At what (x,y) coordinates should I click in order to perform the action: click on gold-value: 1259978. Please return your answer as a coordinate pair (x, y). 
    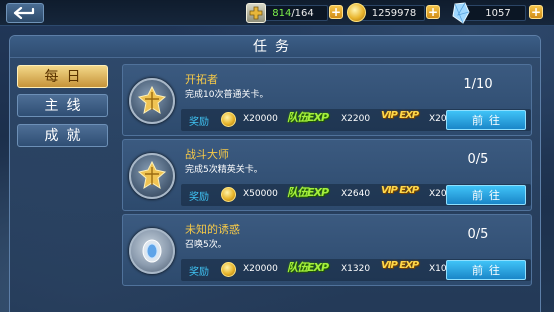
    Looking at the image, I should click on (394, 13).